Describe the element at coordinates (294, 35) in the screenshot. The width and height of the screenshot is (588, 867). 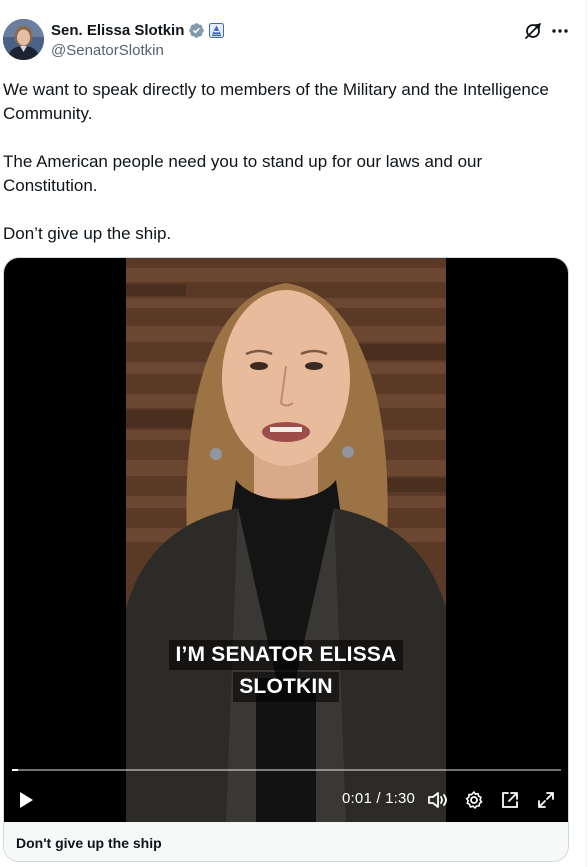
I see `tweet-header: Sen. Elissa Slotkin @SenatorSlotkin` at that location.